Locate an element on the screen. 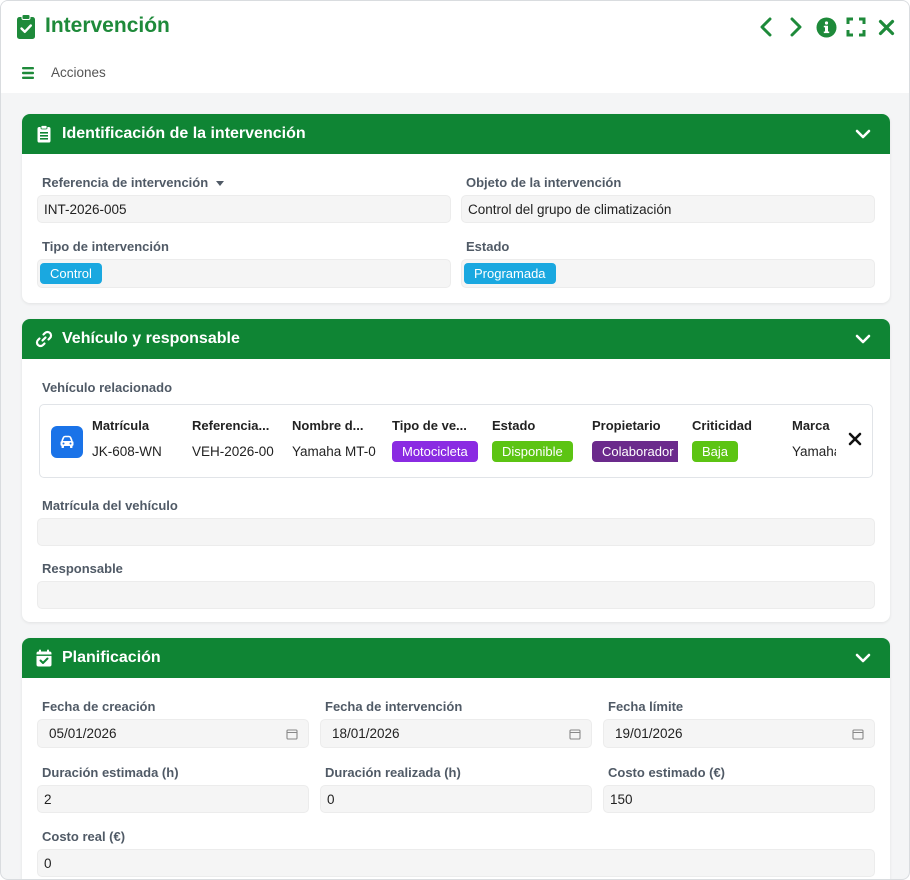 This screenshot has width=910, height=880. expand-button is located at coordinates (856, 27).